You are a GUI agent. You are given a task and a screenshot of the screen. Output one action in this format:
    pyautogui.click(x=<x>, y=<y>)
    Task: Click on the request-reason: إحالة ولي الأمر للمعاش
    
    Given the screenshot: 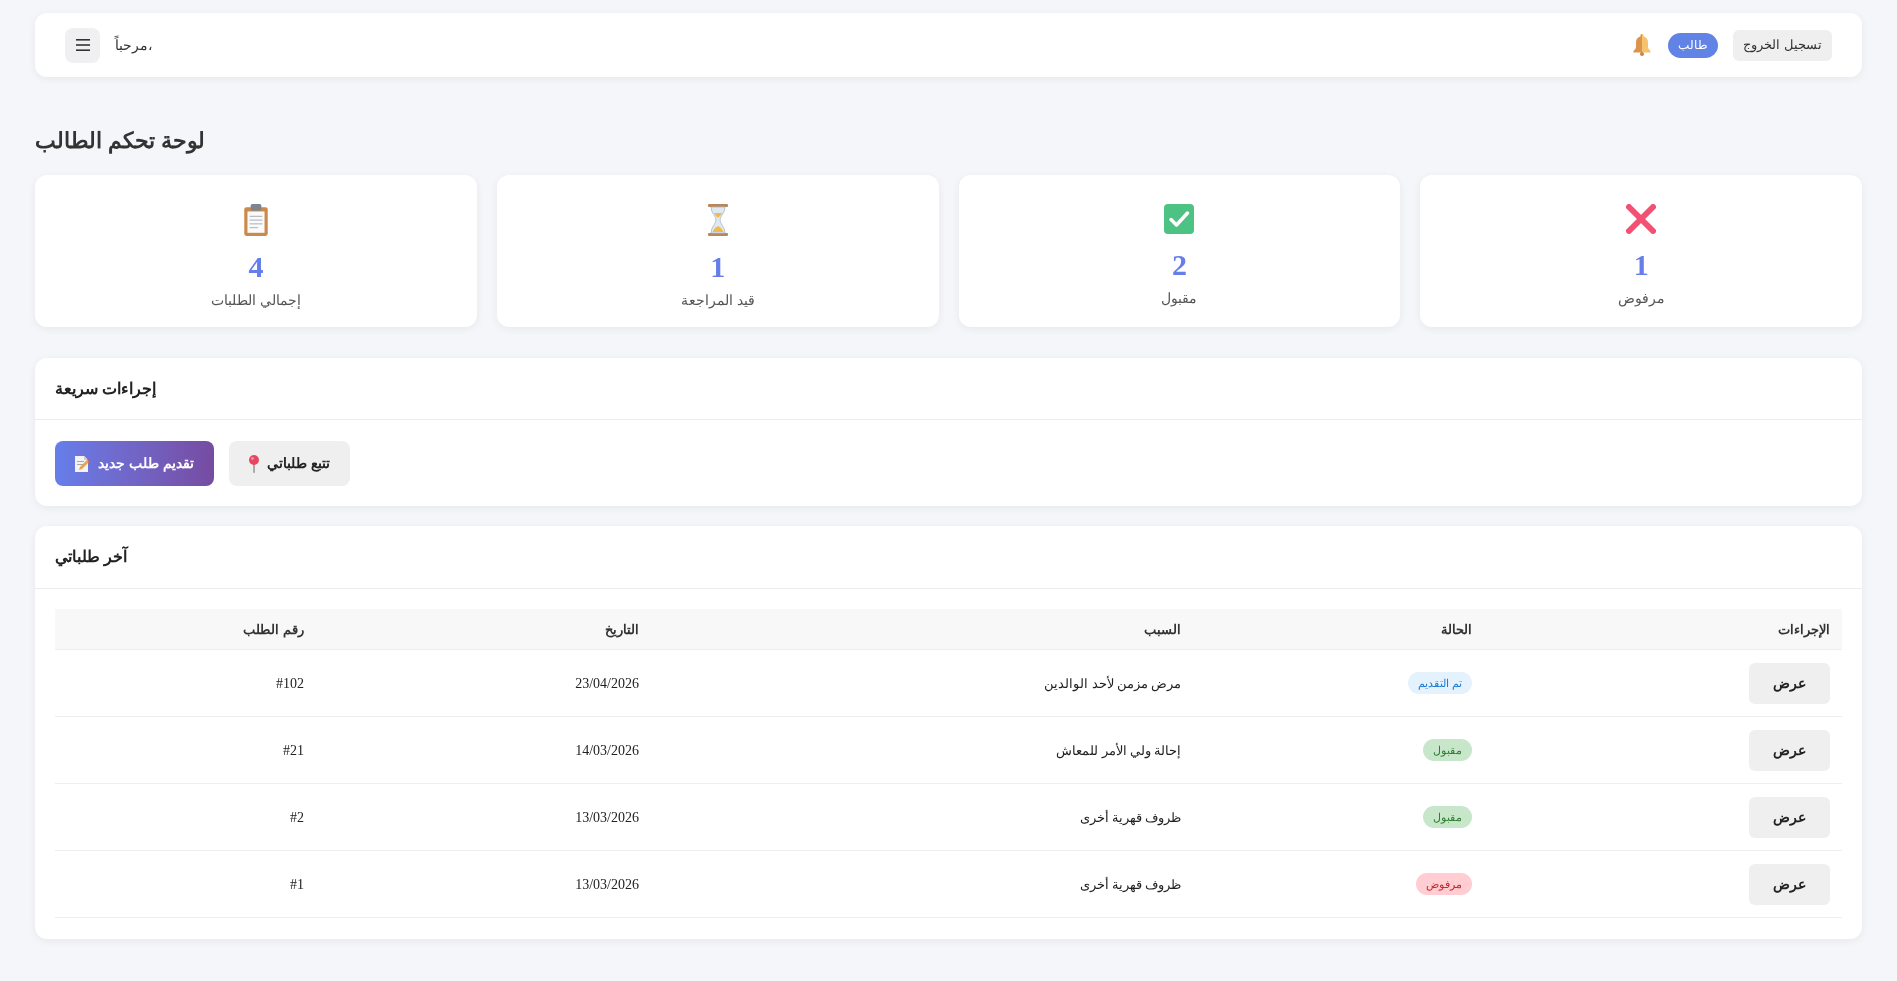 What is the action you would take?
    pyautogui.click(x=1118, y=750)
    